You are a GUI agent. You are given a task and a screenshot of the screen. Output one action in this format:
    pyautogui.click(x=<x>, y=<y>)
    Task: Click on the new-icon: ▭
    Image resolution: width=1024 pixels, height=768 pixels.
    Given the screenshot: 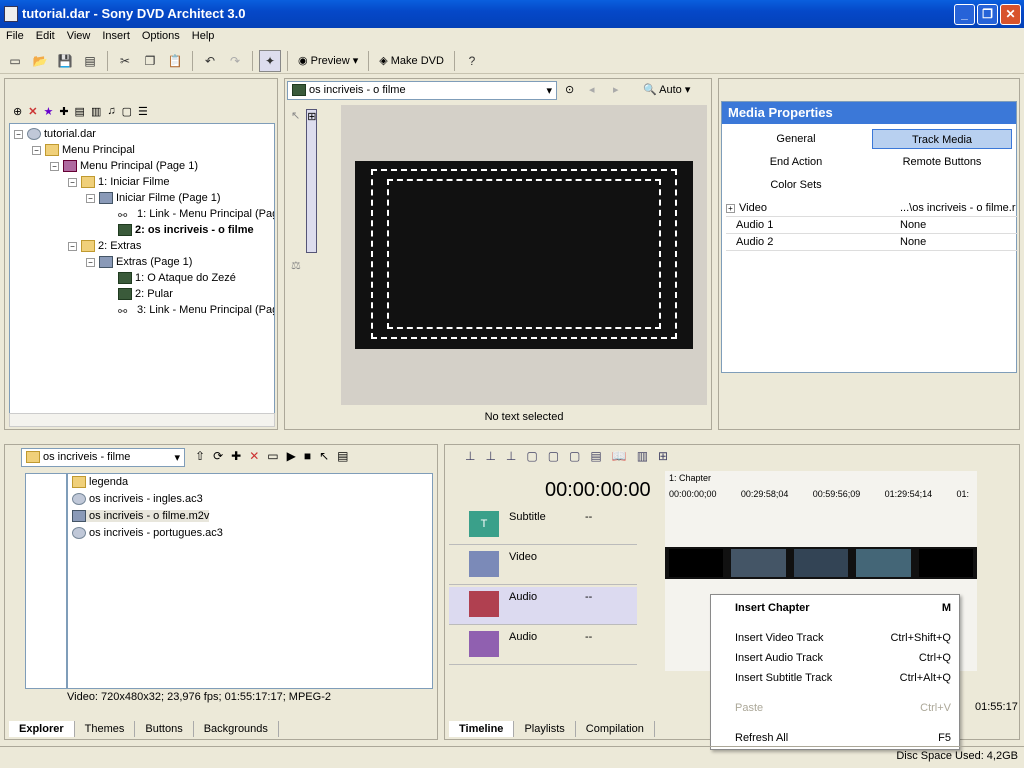 What is the action you would take?
    pyautogui.click(x=15, y=61)
    